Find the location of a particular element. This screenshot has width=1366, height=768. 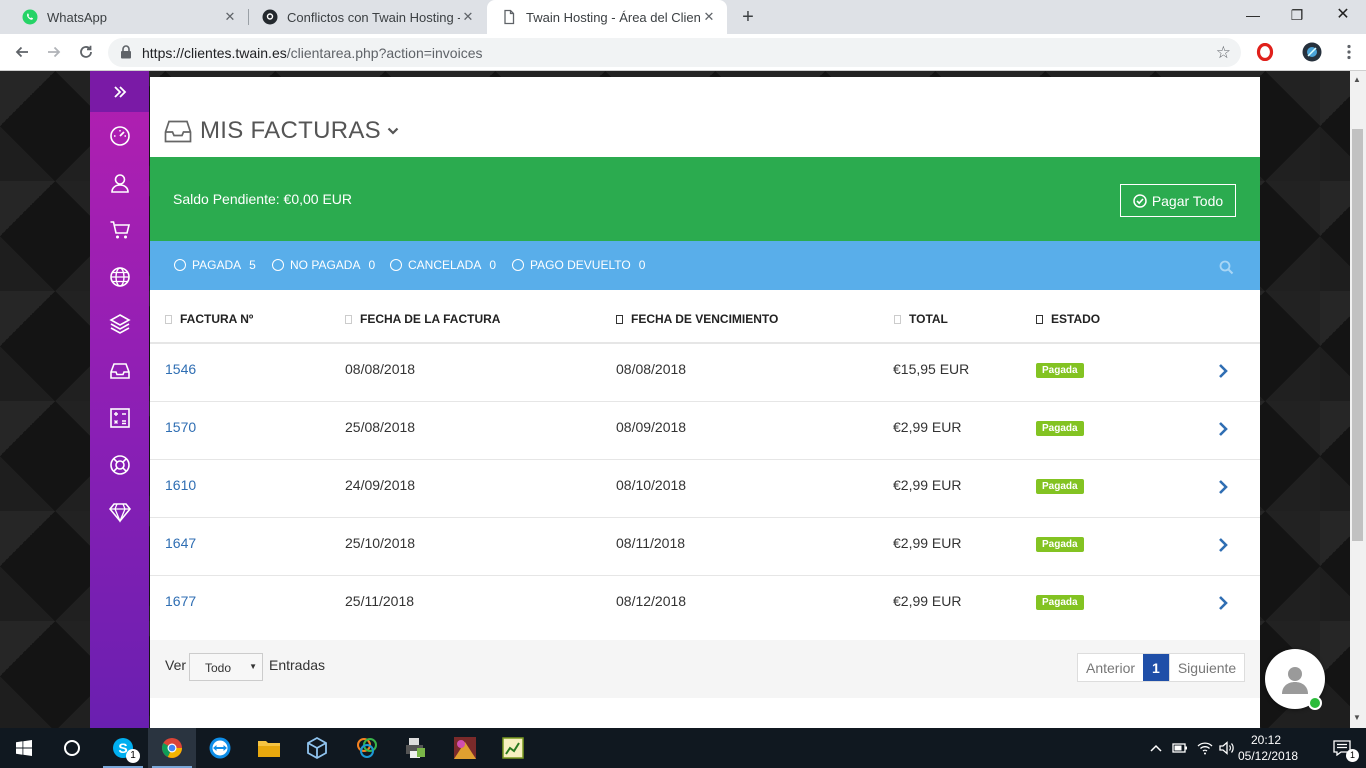

column-header-estado: ESTADO is located at coordinates (1068, 319).